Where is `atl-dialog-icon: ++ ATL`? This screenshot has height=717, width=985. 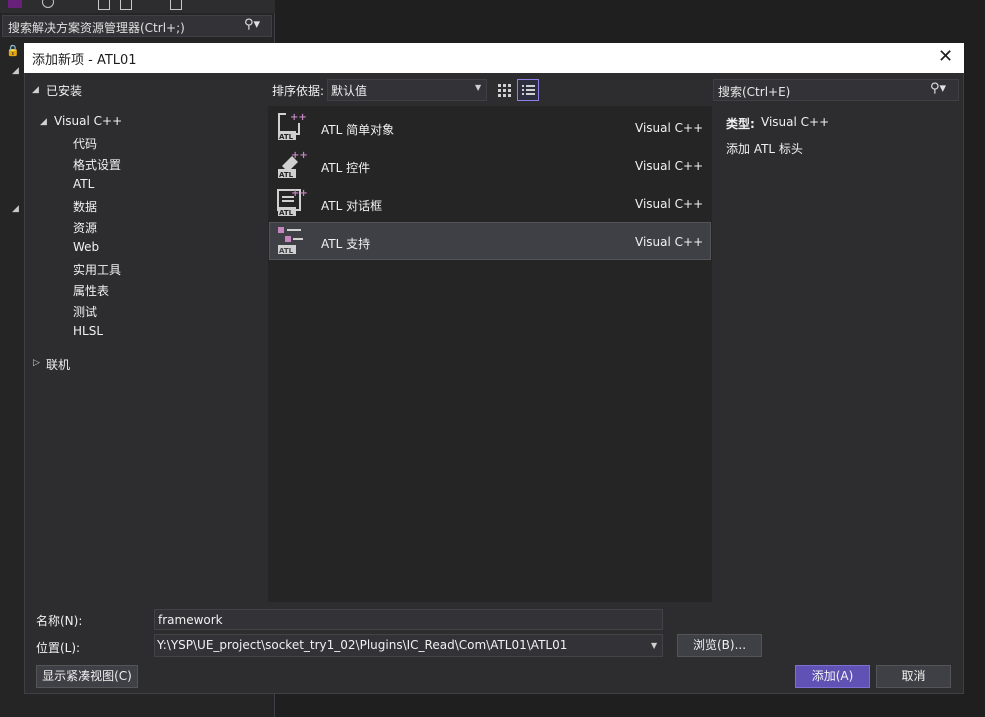 atl-dialog-icon: ++ ATL is located at coordinates (292, 203).